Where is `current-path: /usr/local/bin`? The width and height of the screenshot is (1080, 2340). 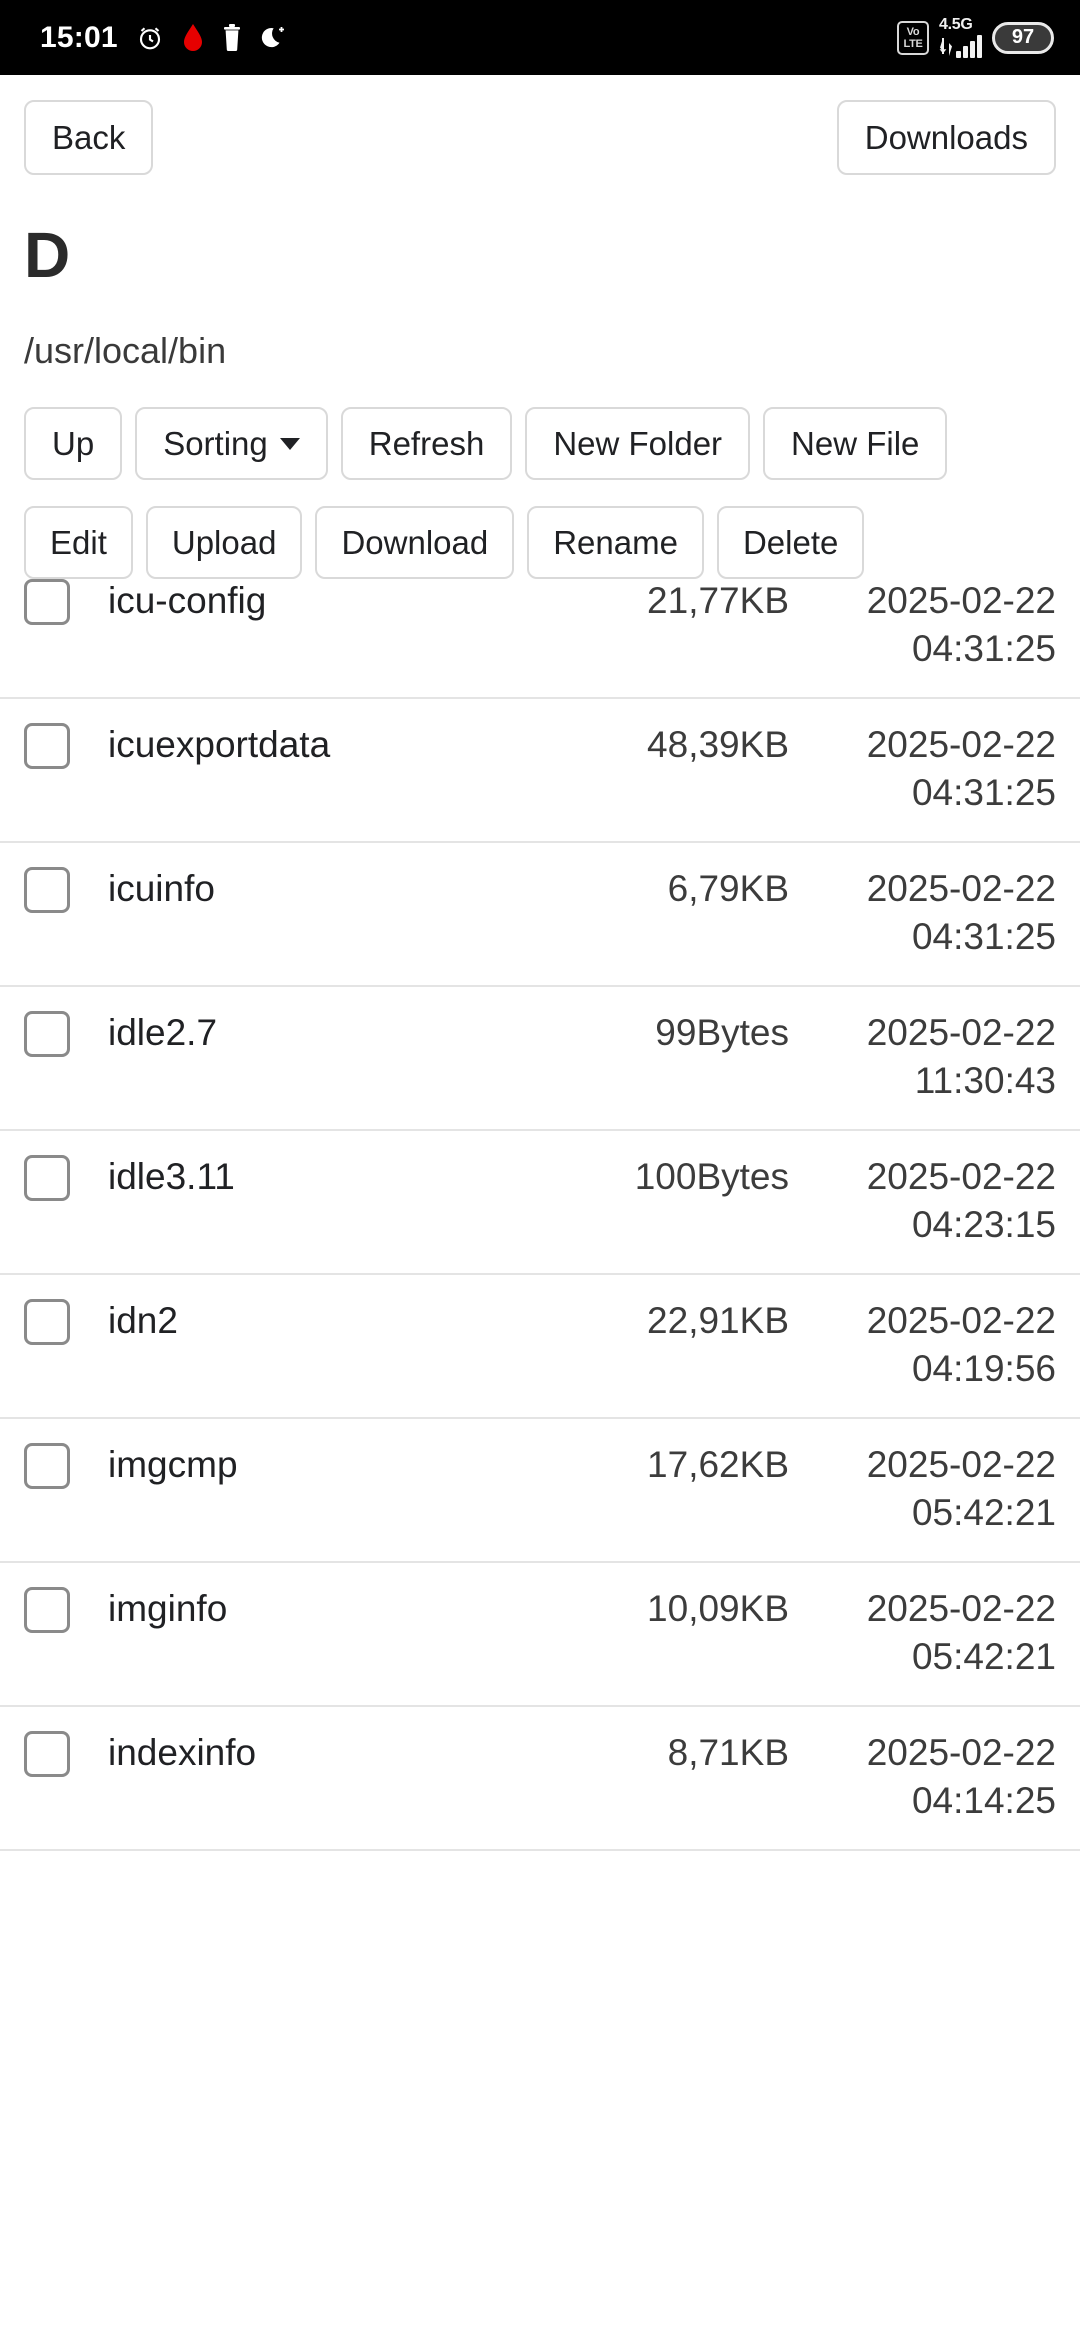 current-path: /usr/local/bin is located at coordinates (125, 350).